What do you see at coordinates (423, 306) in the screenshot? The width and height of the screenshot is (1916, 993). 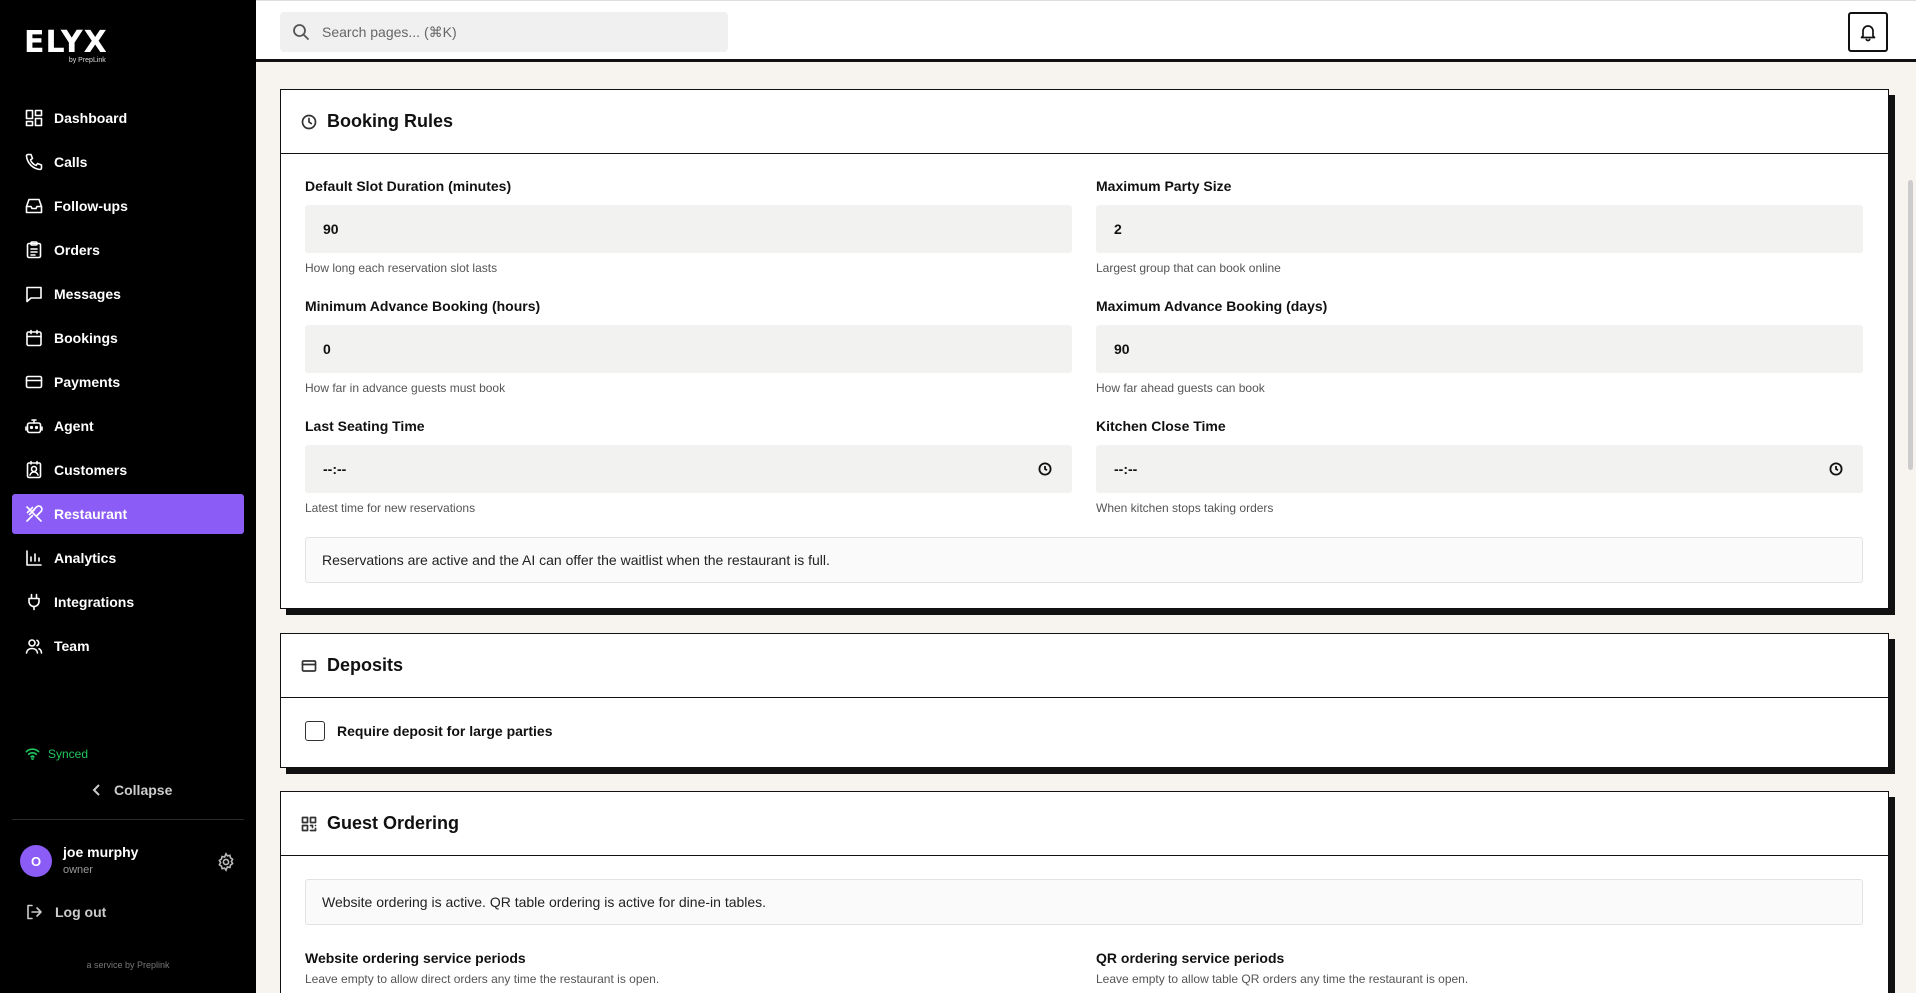 I see `field-label: Minimum Advance Booking (hours)` at bounding box center [423, 306].